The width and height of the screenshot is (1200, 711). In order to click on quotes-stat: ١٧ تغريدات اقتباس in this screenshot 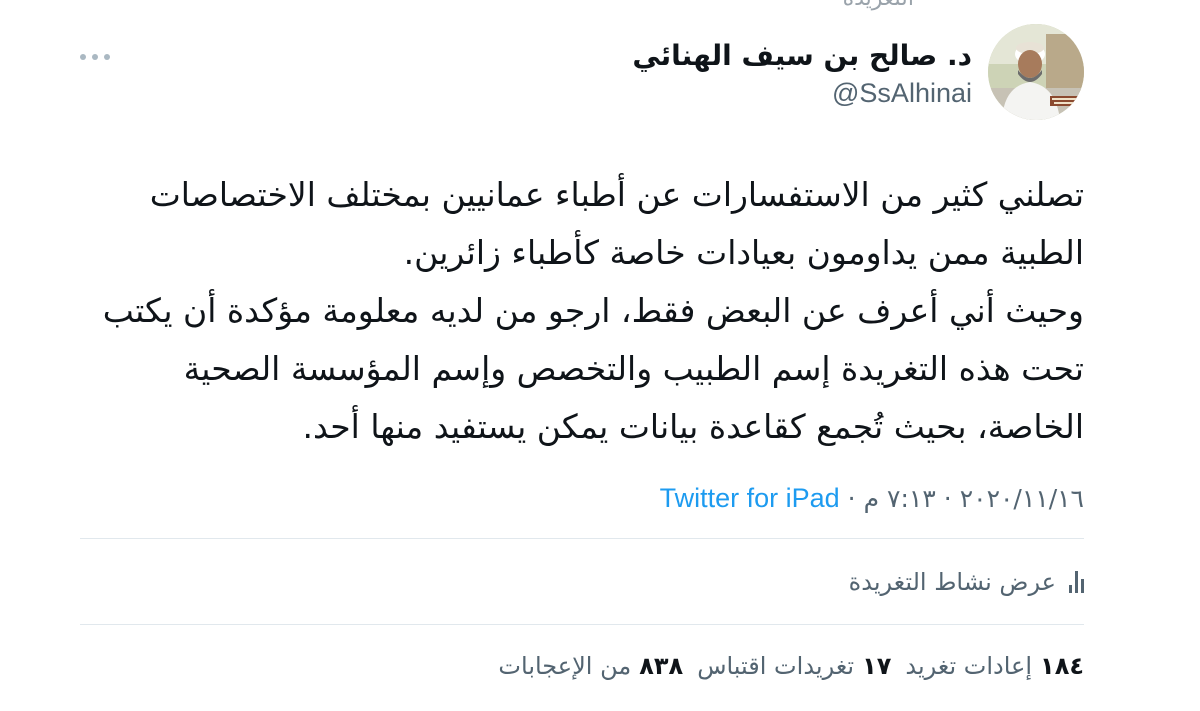, I will do `click(794, 666)`.